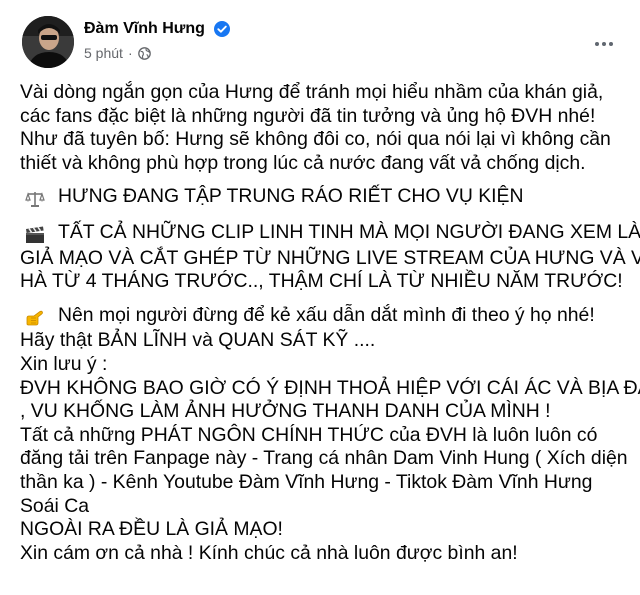 The width and height of the screenshot is (640, 595). Describe the element at coordinates (322, 43) in the screenshot. I see `post-header: Đàm Vĩnh Hưng 5 phút ·` at that location.